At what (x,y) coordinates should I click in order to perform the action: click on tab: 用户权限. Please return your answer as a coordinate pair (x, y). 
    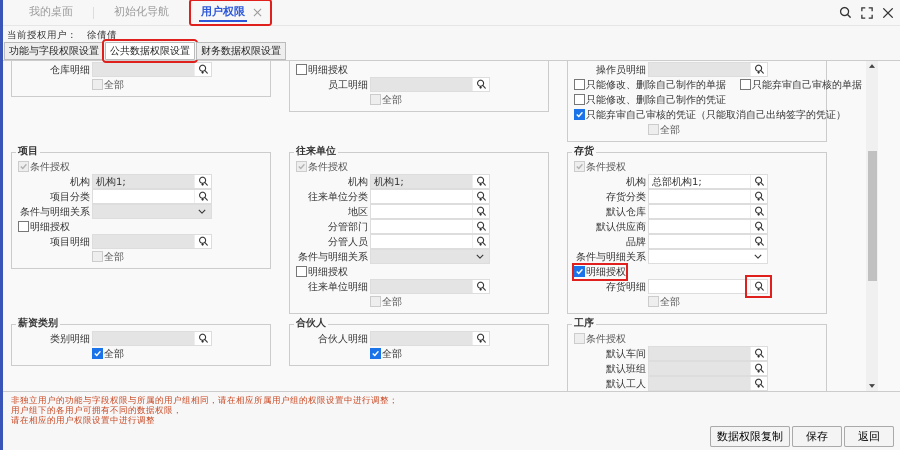
    Looking at the image, I should click on (230, 13).